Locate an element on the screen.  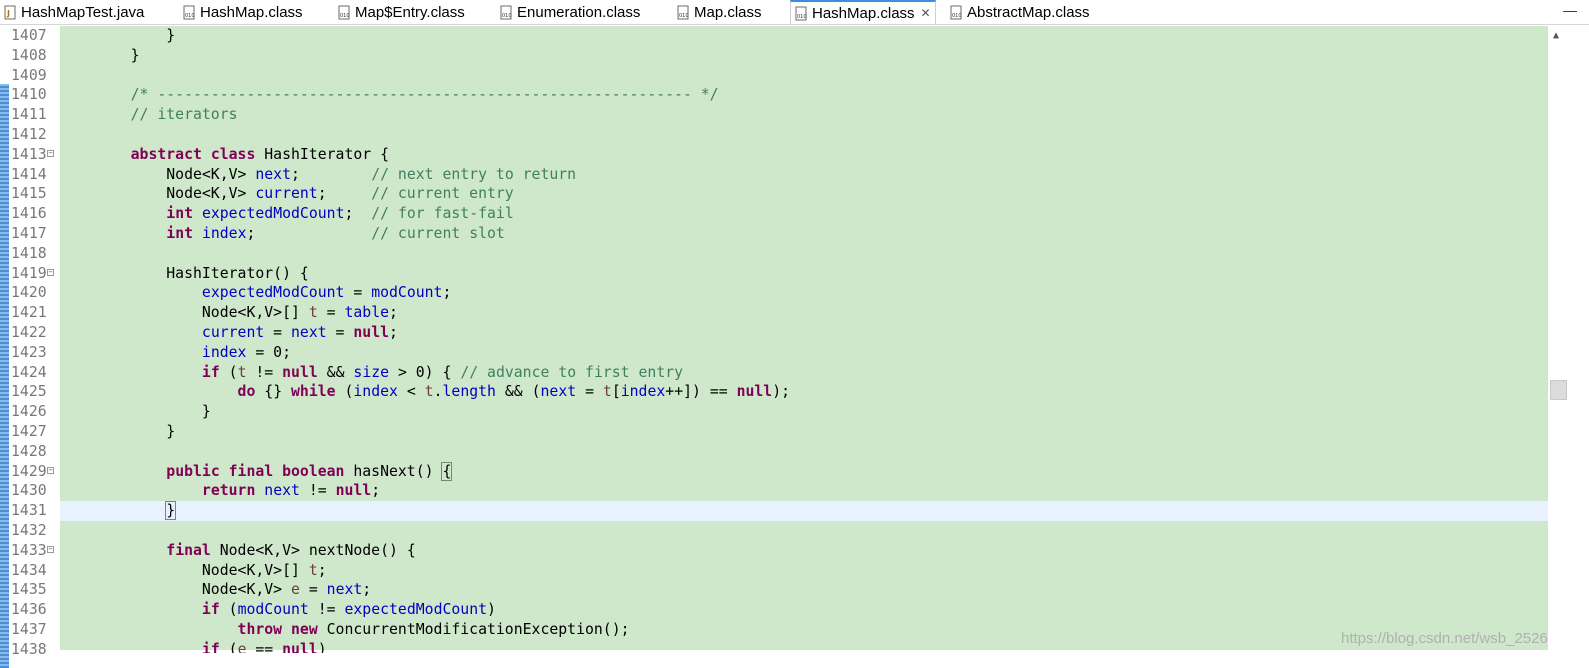
code-line: 1418 is located at coordinates (774, 254).